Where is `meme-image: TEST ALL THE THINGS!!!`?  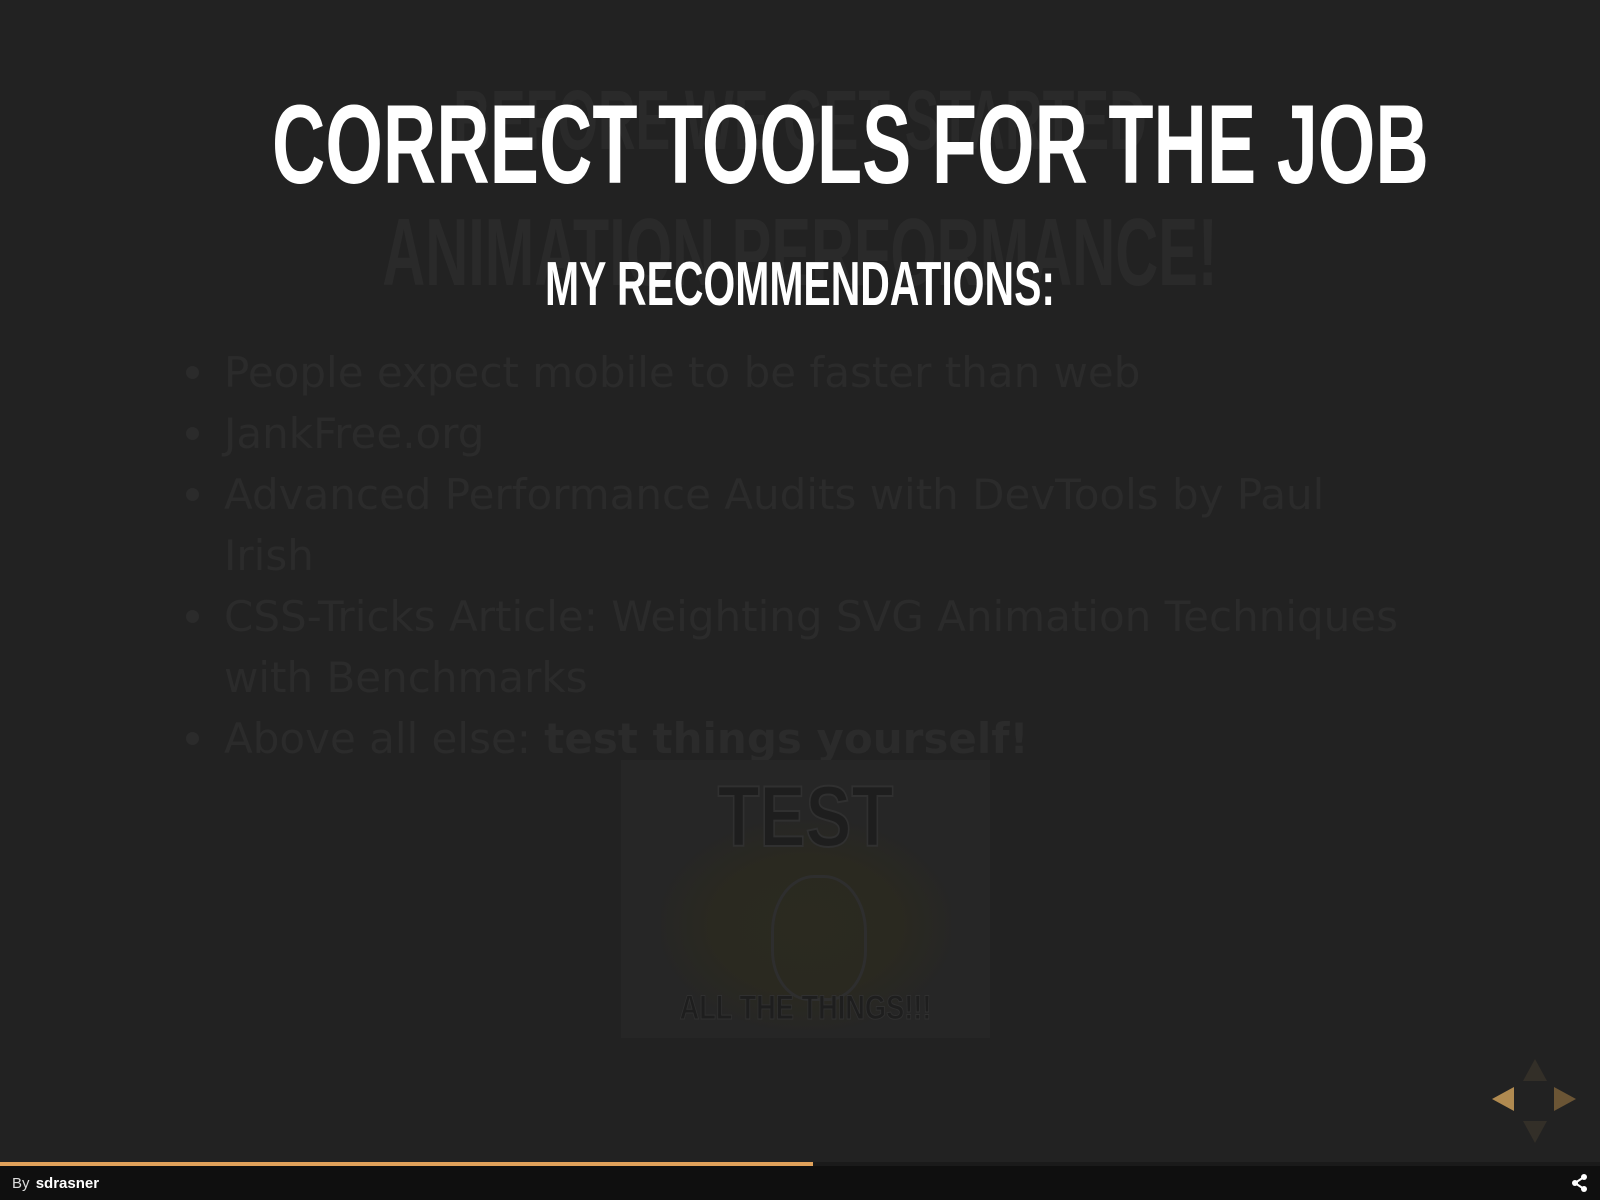
meme-image: TEST ALL THE THINGS!!! is located at coordinates (805, 899).